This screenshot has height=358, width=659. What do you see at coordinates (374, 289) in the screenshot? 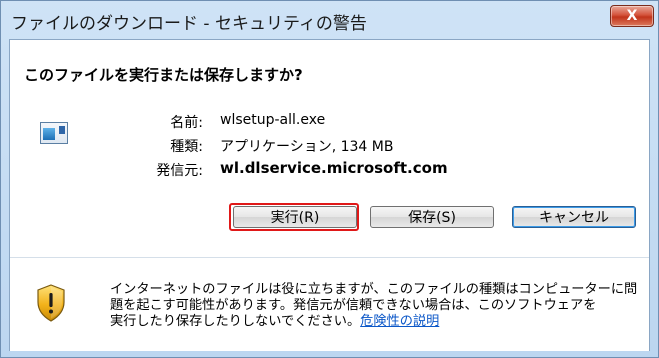
I see `warning-line-1: インターネットのファイルは役に立ちますが、このファイルの種類はコンピューターに問` at bounding box center [374, 289].